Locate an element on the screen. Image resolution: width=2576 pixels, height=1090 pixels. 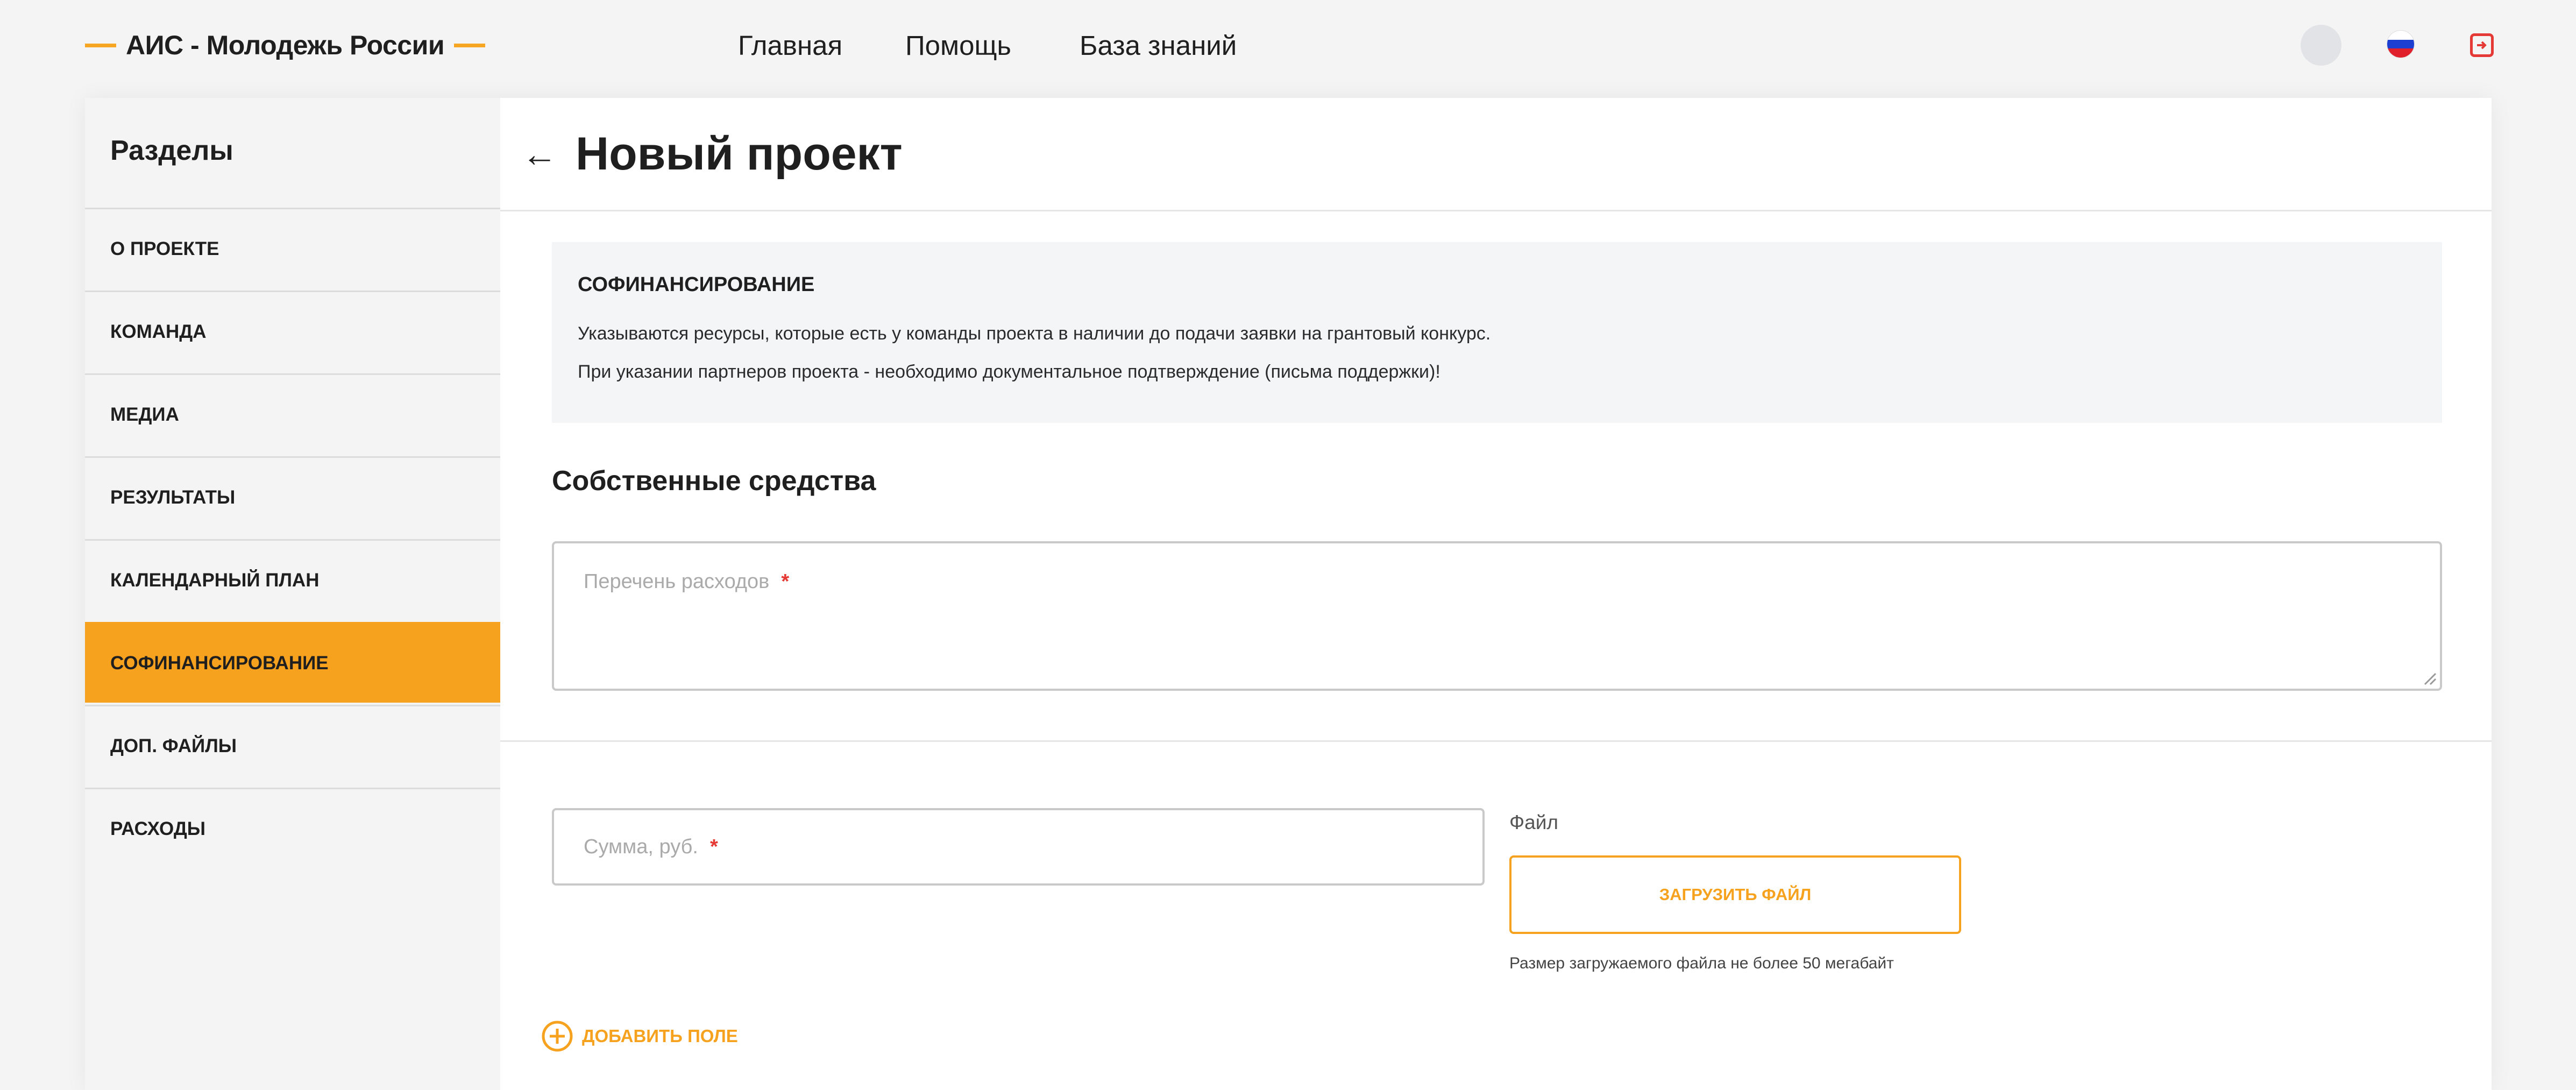
logout-icon is located at coordinates (2482, 45).